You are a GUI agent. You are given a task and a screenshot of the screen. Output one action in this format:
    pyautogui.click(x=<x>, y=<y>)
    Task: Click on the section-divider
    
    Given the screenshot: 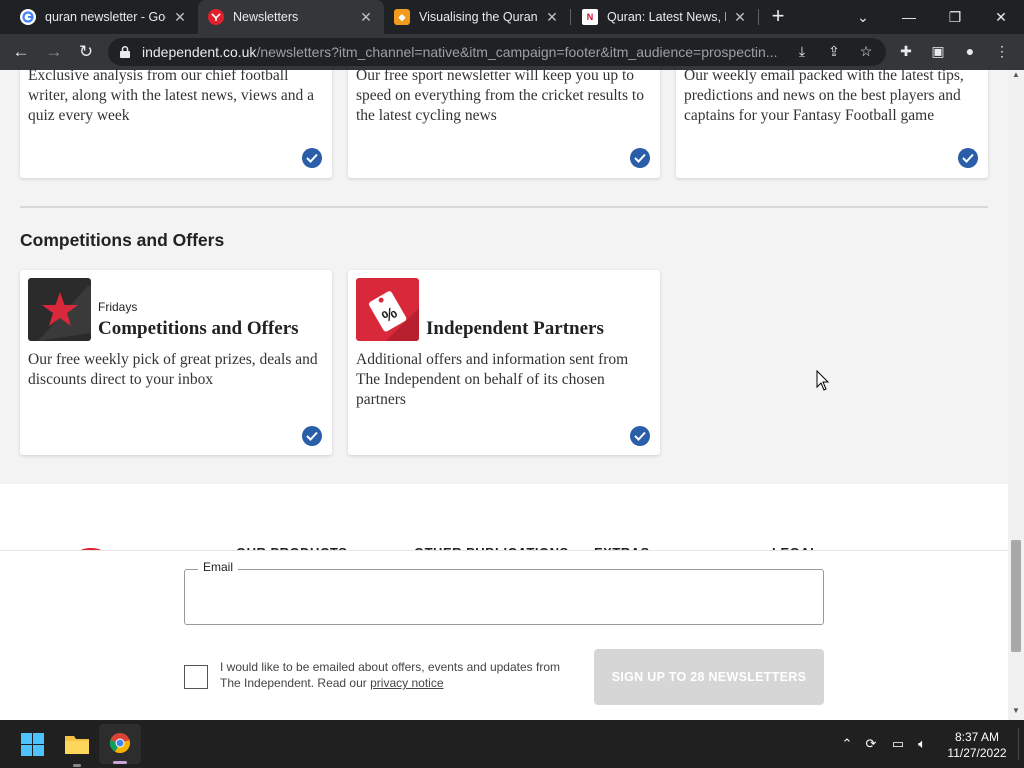 What is the action you would take?
    pyautogui.click(x=504, y=207)
    